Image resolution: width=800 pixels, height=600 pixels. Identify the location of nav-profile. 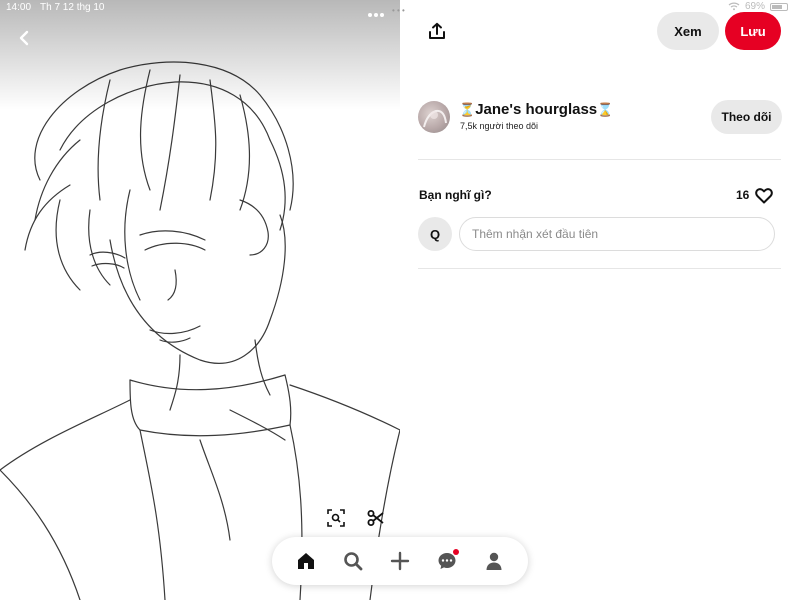
(494, 561).